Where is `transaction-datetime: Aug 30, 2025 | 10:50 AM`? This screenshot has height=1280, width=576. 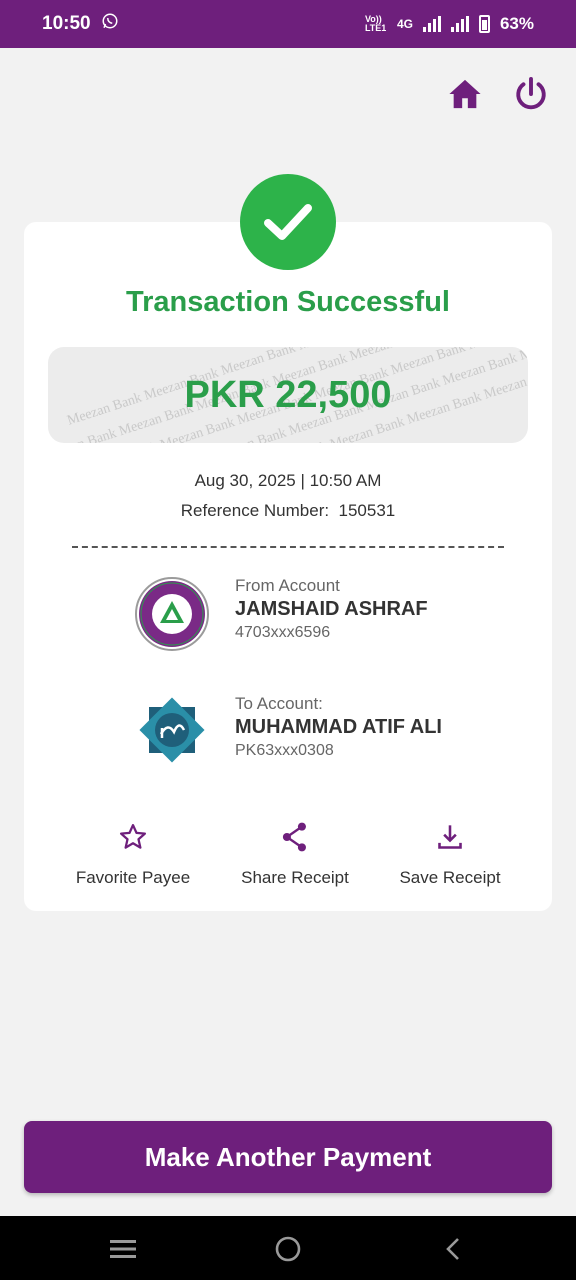 transaction-datetime: Aug 30, 2025 | 10:50 AM is located at coordinates (288, 480).